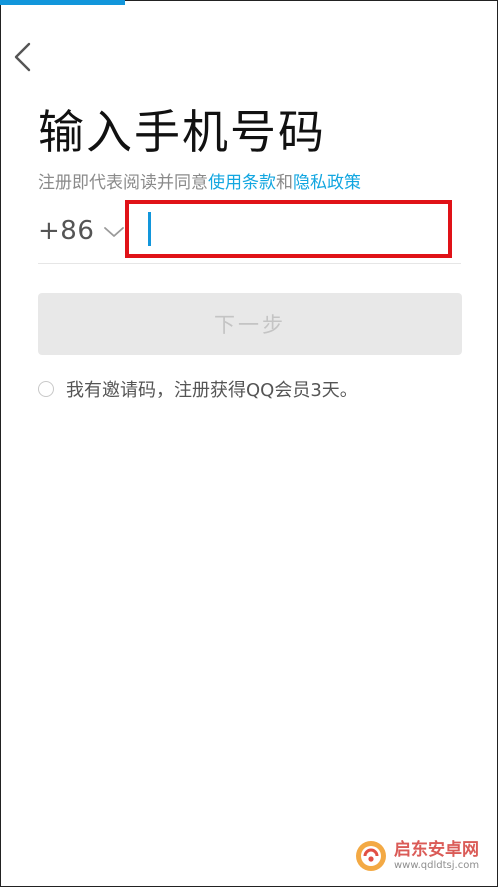 Image resolution: width=500 pixels, height=889 pixels. I want to click on phone-input-highlight, so click(288, 229).